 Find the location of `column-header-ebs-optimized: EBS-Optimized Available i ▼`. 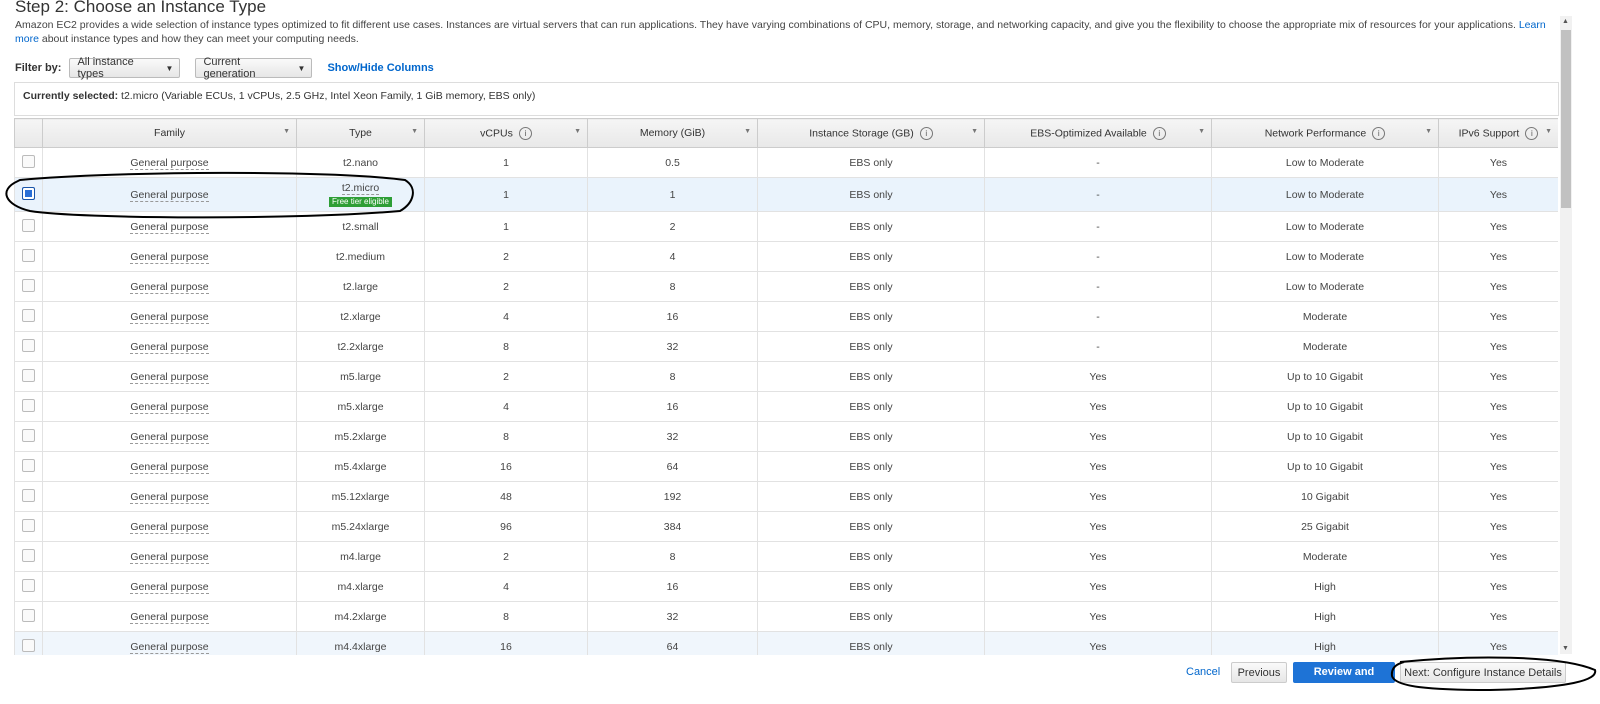

column-header-ebs-optimized: EBS-Optimized Available i ▼ is located at coordinates (1098, 133).